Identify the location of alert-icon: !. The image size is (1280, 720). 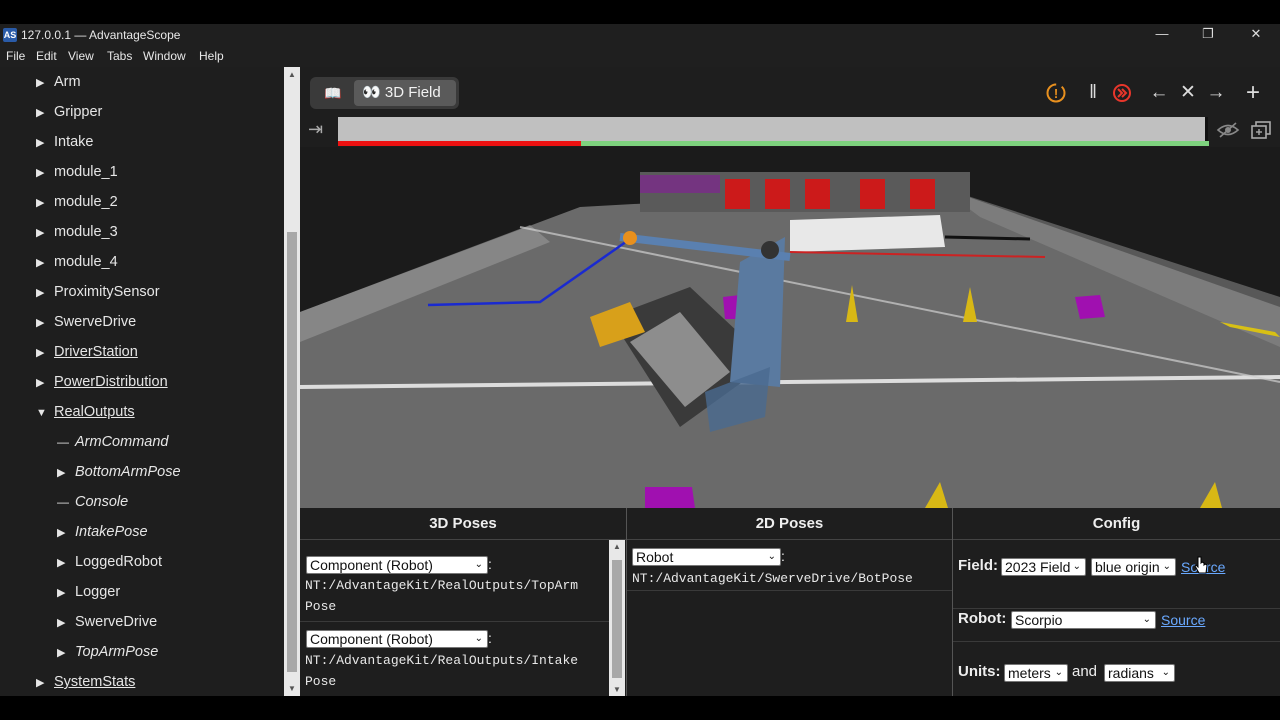
(1056, 93).